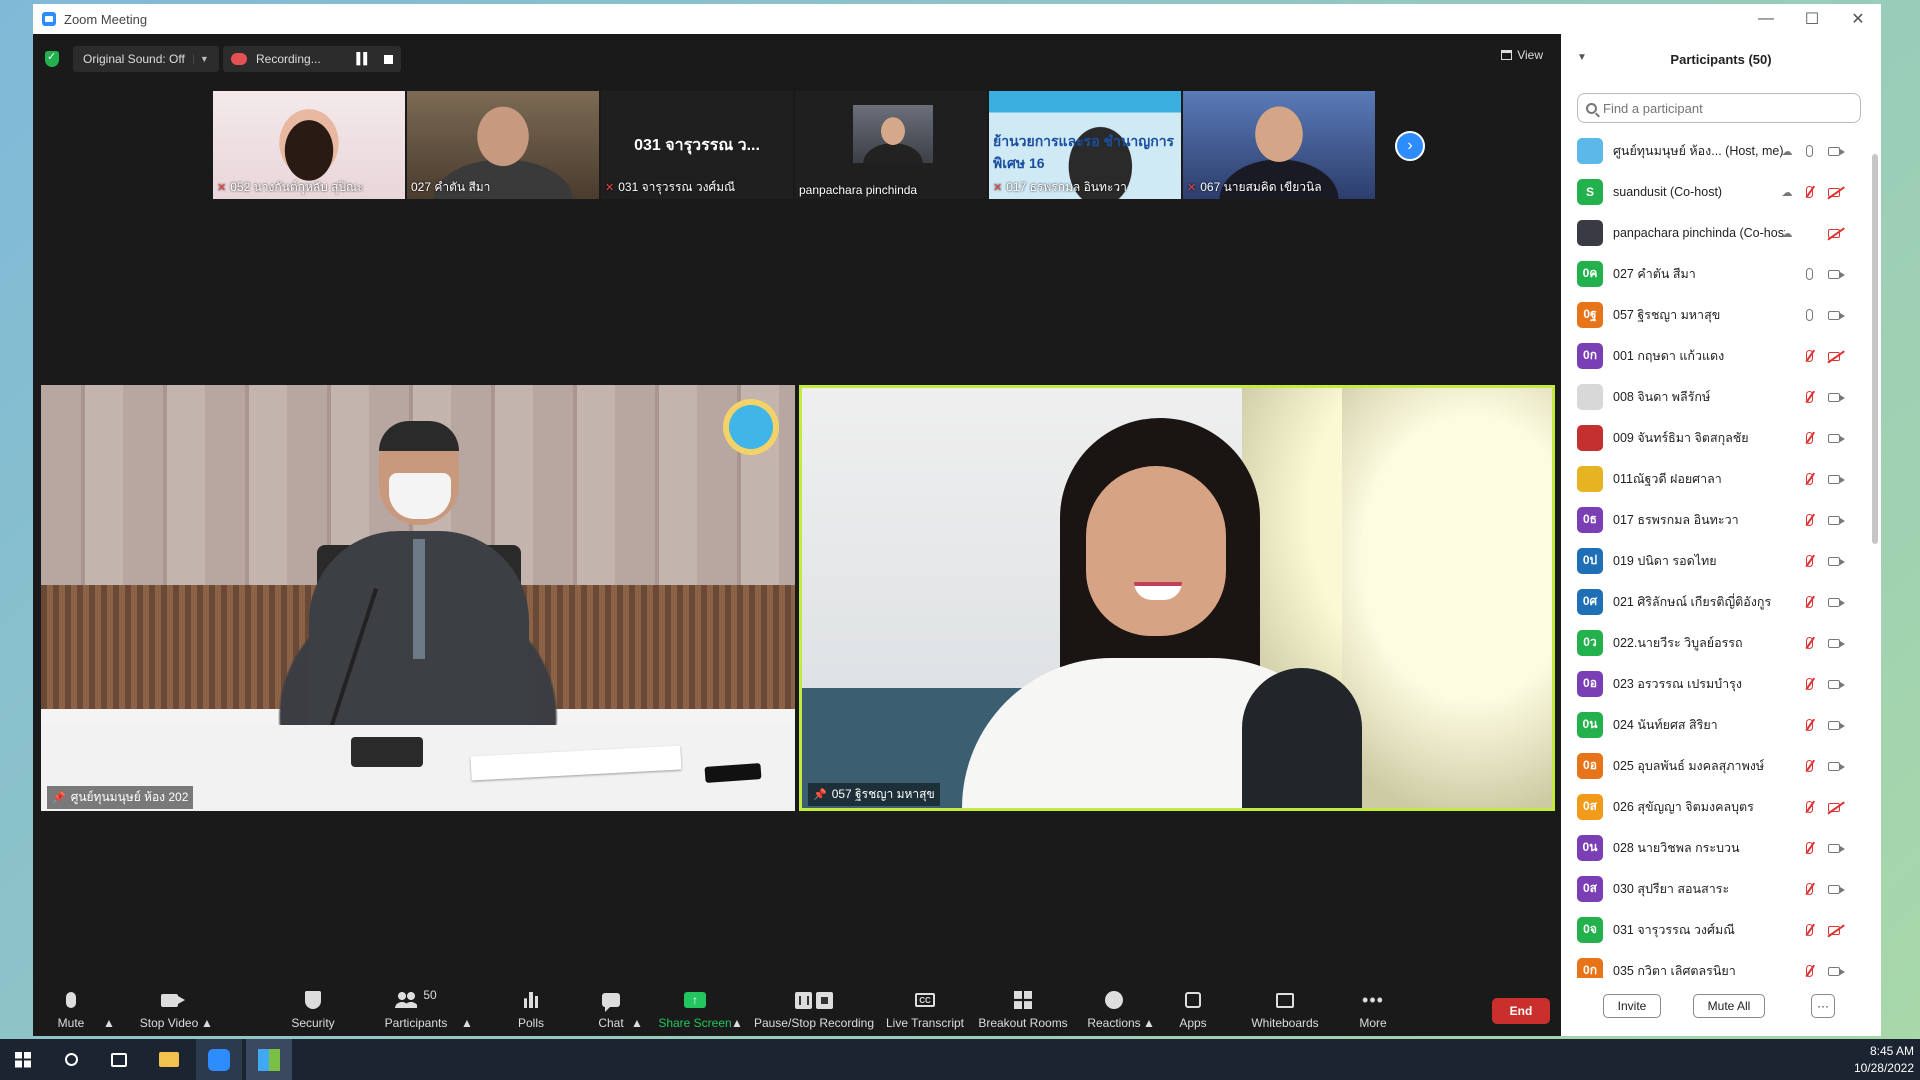 This screenshot has height=1080, width=1920. What do you see at coordinates (1410, 146) in the screenshot?
I see `chevron-right-icon: ›` at bounding box center [1410, 146].